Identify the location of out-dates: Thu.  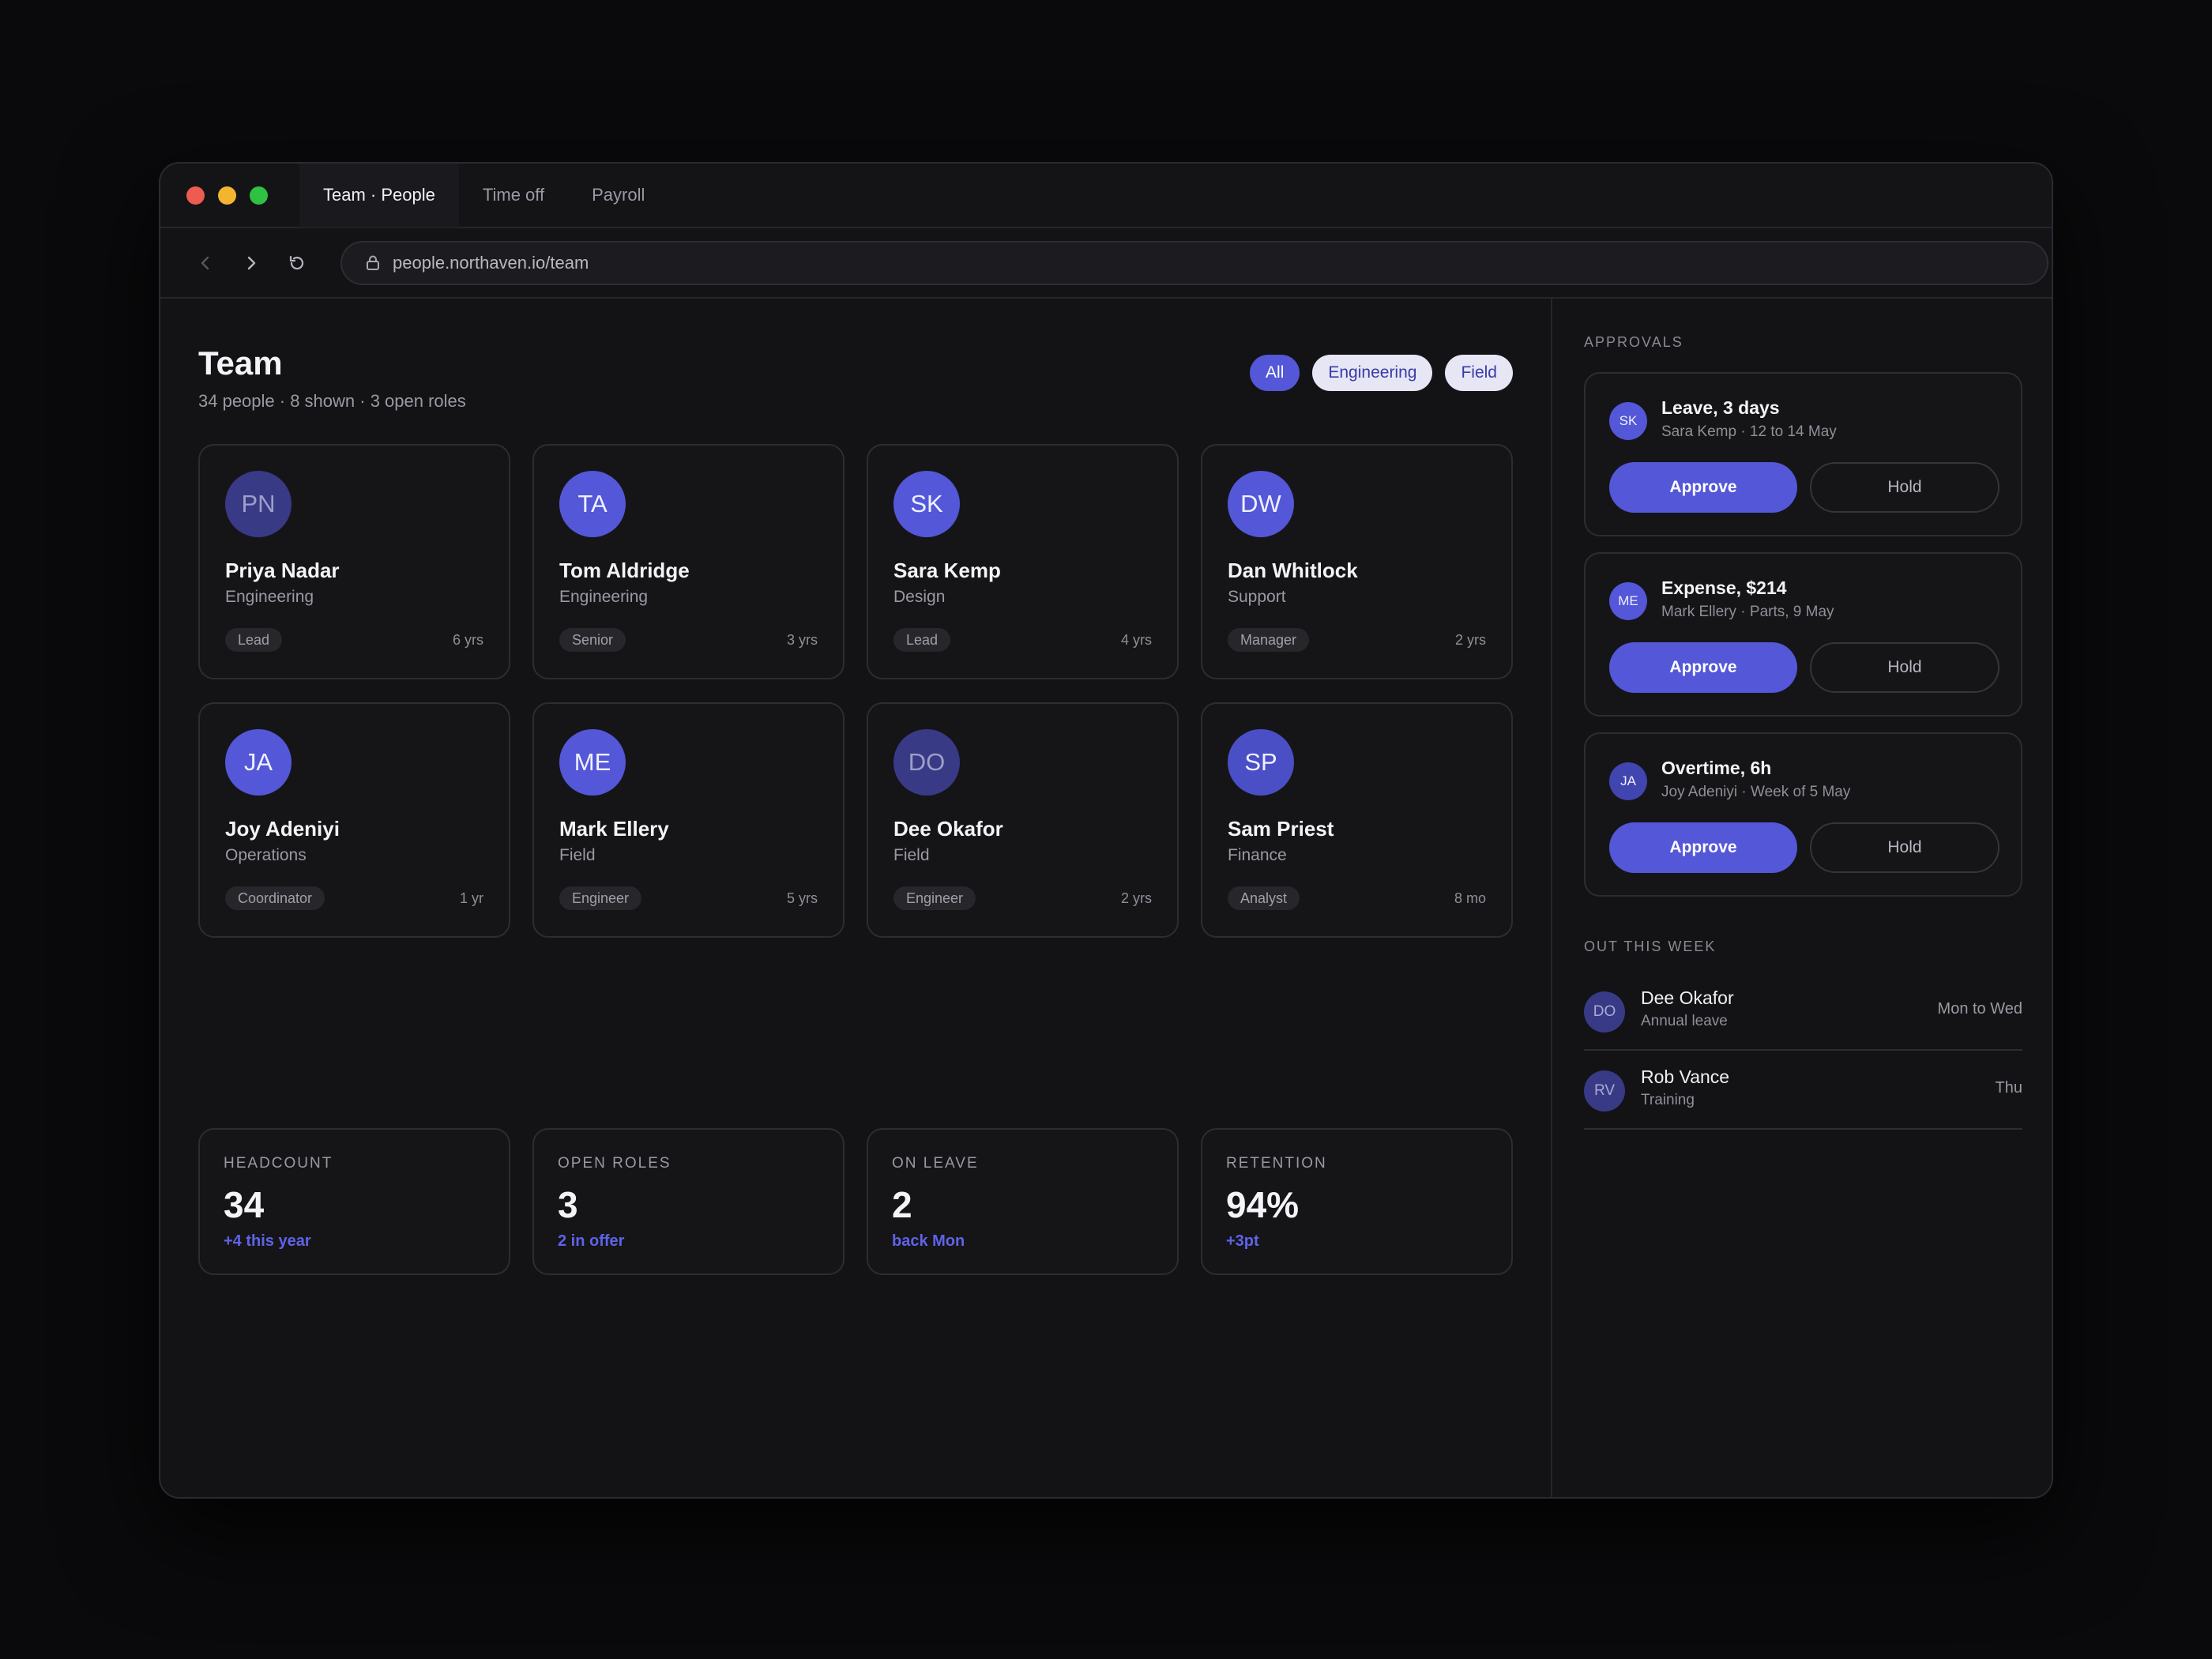
(2009, 1088).